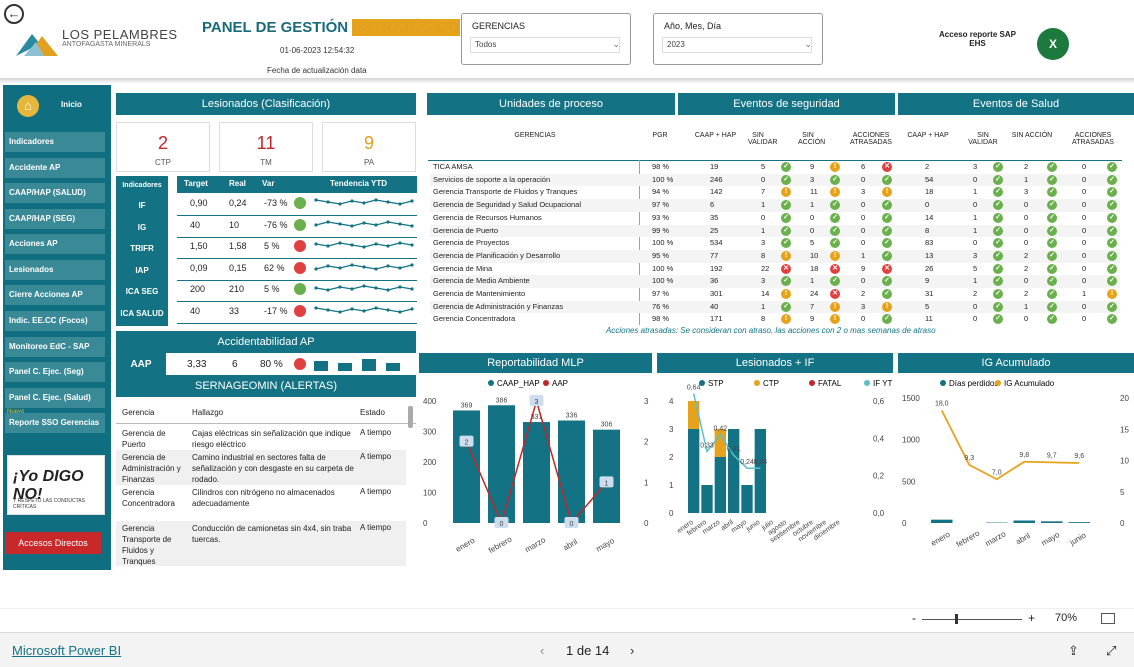 This screenshot has width=1134, height=667. I want to click on zoom-slider, so click(972, 619).